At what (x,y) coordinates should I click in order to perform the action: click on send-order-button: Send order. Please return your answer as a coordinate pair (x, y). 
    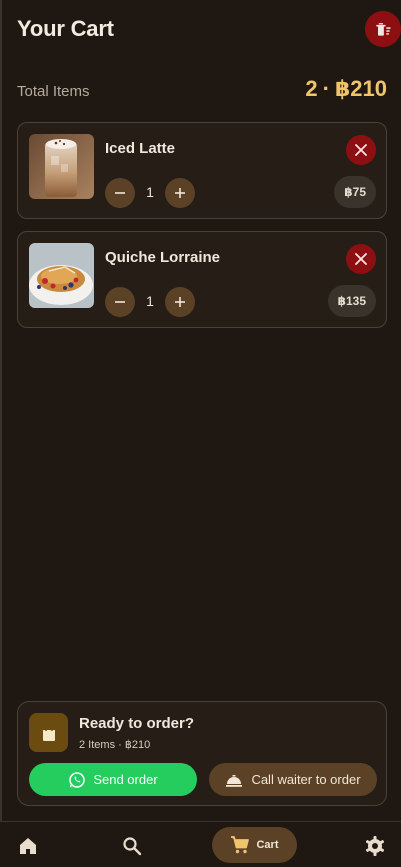
    Looking at the image, I should click on (113, 779).